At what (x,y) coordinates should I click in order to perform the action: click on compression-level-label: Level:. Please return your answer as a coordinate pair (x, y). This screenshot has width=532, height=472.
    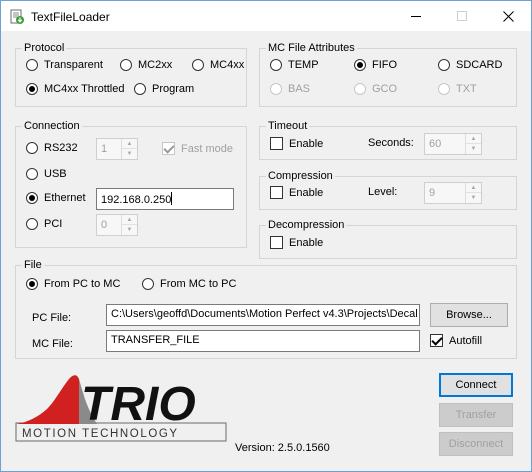
    Looking at the image, I should click on (383, 192).